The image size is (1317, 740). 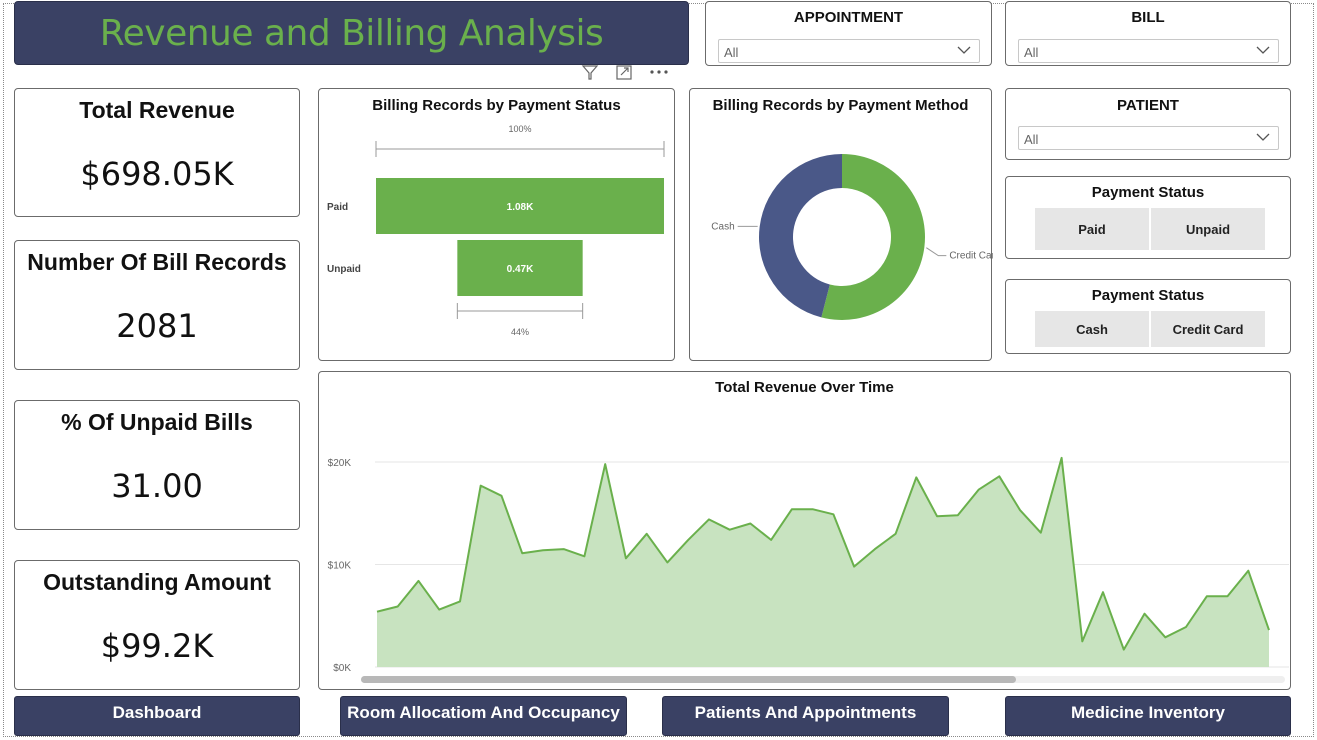 I want to click on funnel-data-label: 0.47K, so click(x=520, y=269).